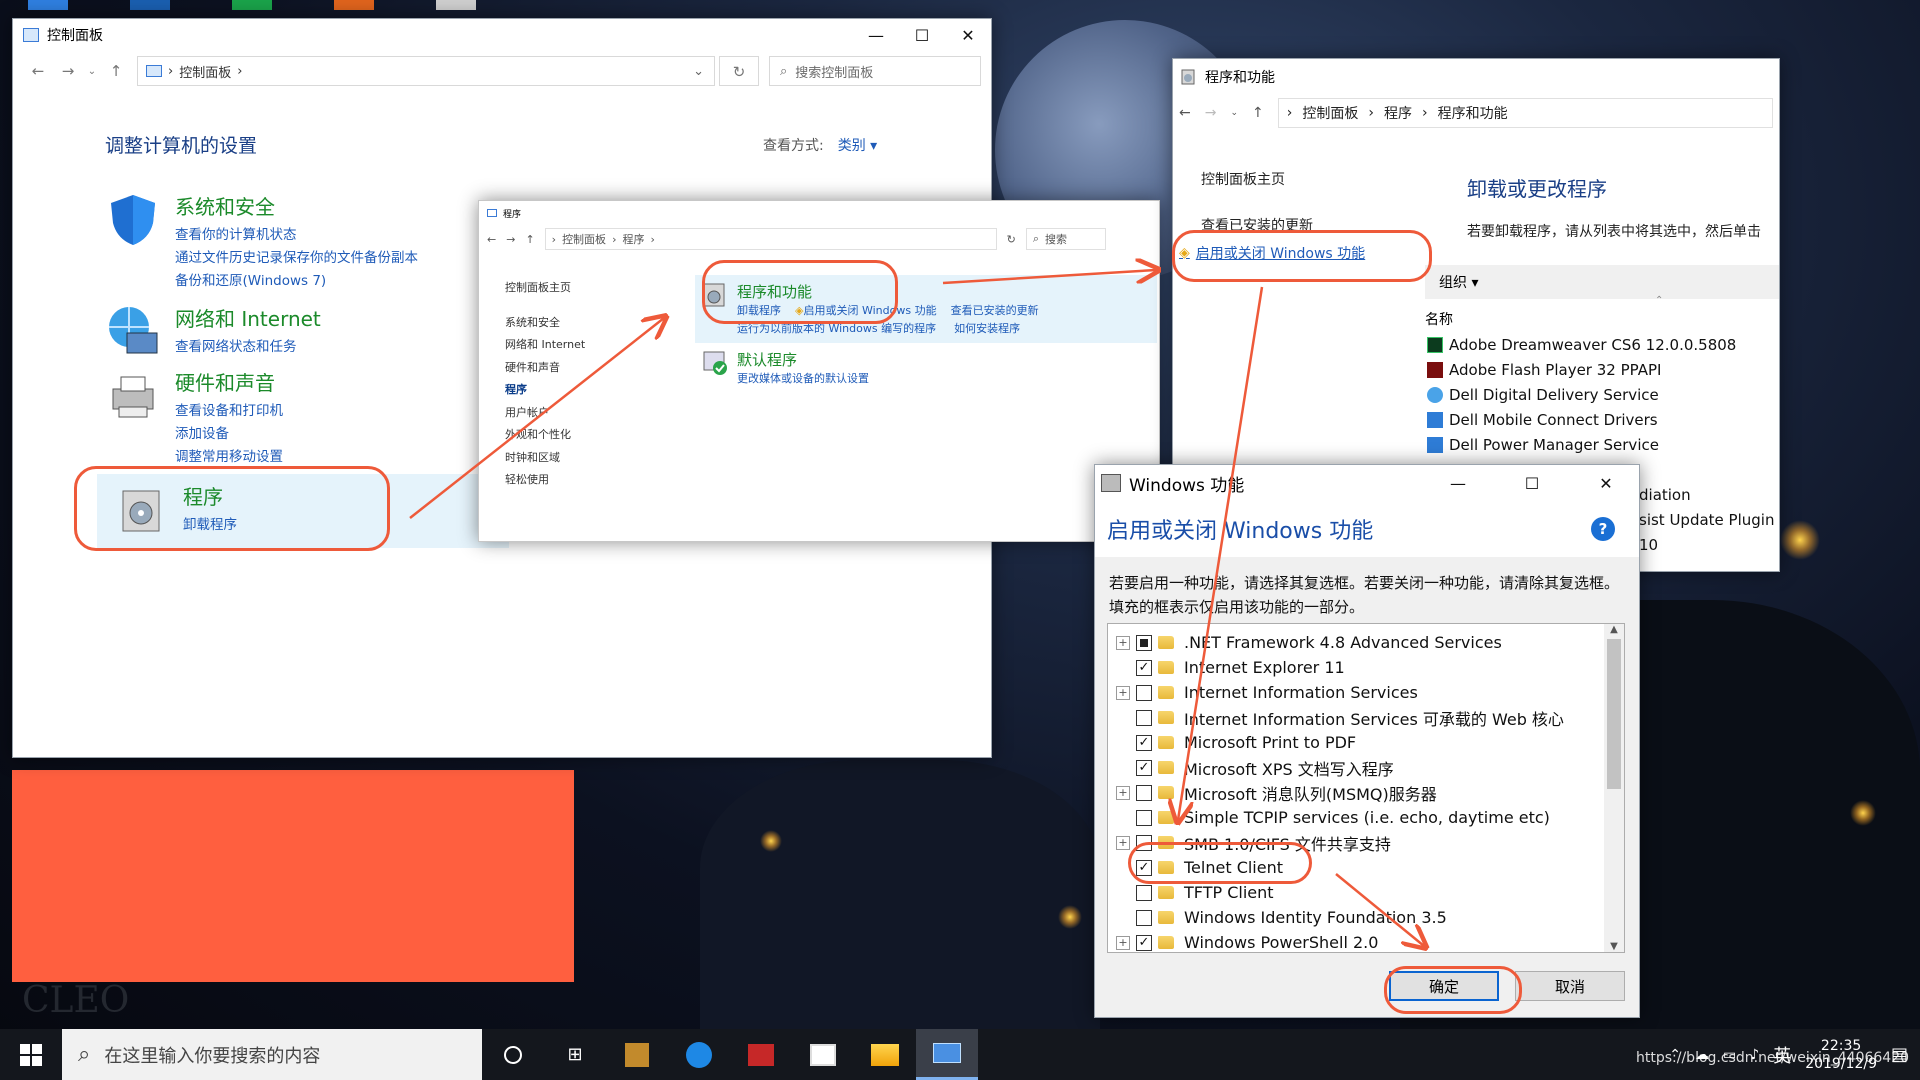 The height and width of the screenshot is (1080, 1920). What do you see at coordinates (545, 323) in the screenshot?
I see `sidebar-item-system: 系统和安全` at bounding box center [545, 323].